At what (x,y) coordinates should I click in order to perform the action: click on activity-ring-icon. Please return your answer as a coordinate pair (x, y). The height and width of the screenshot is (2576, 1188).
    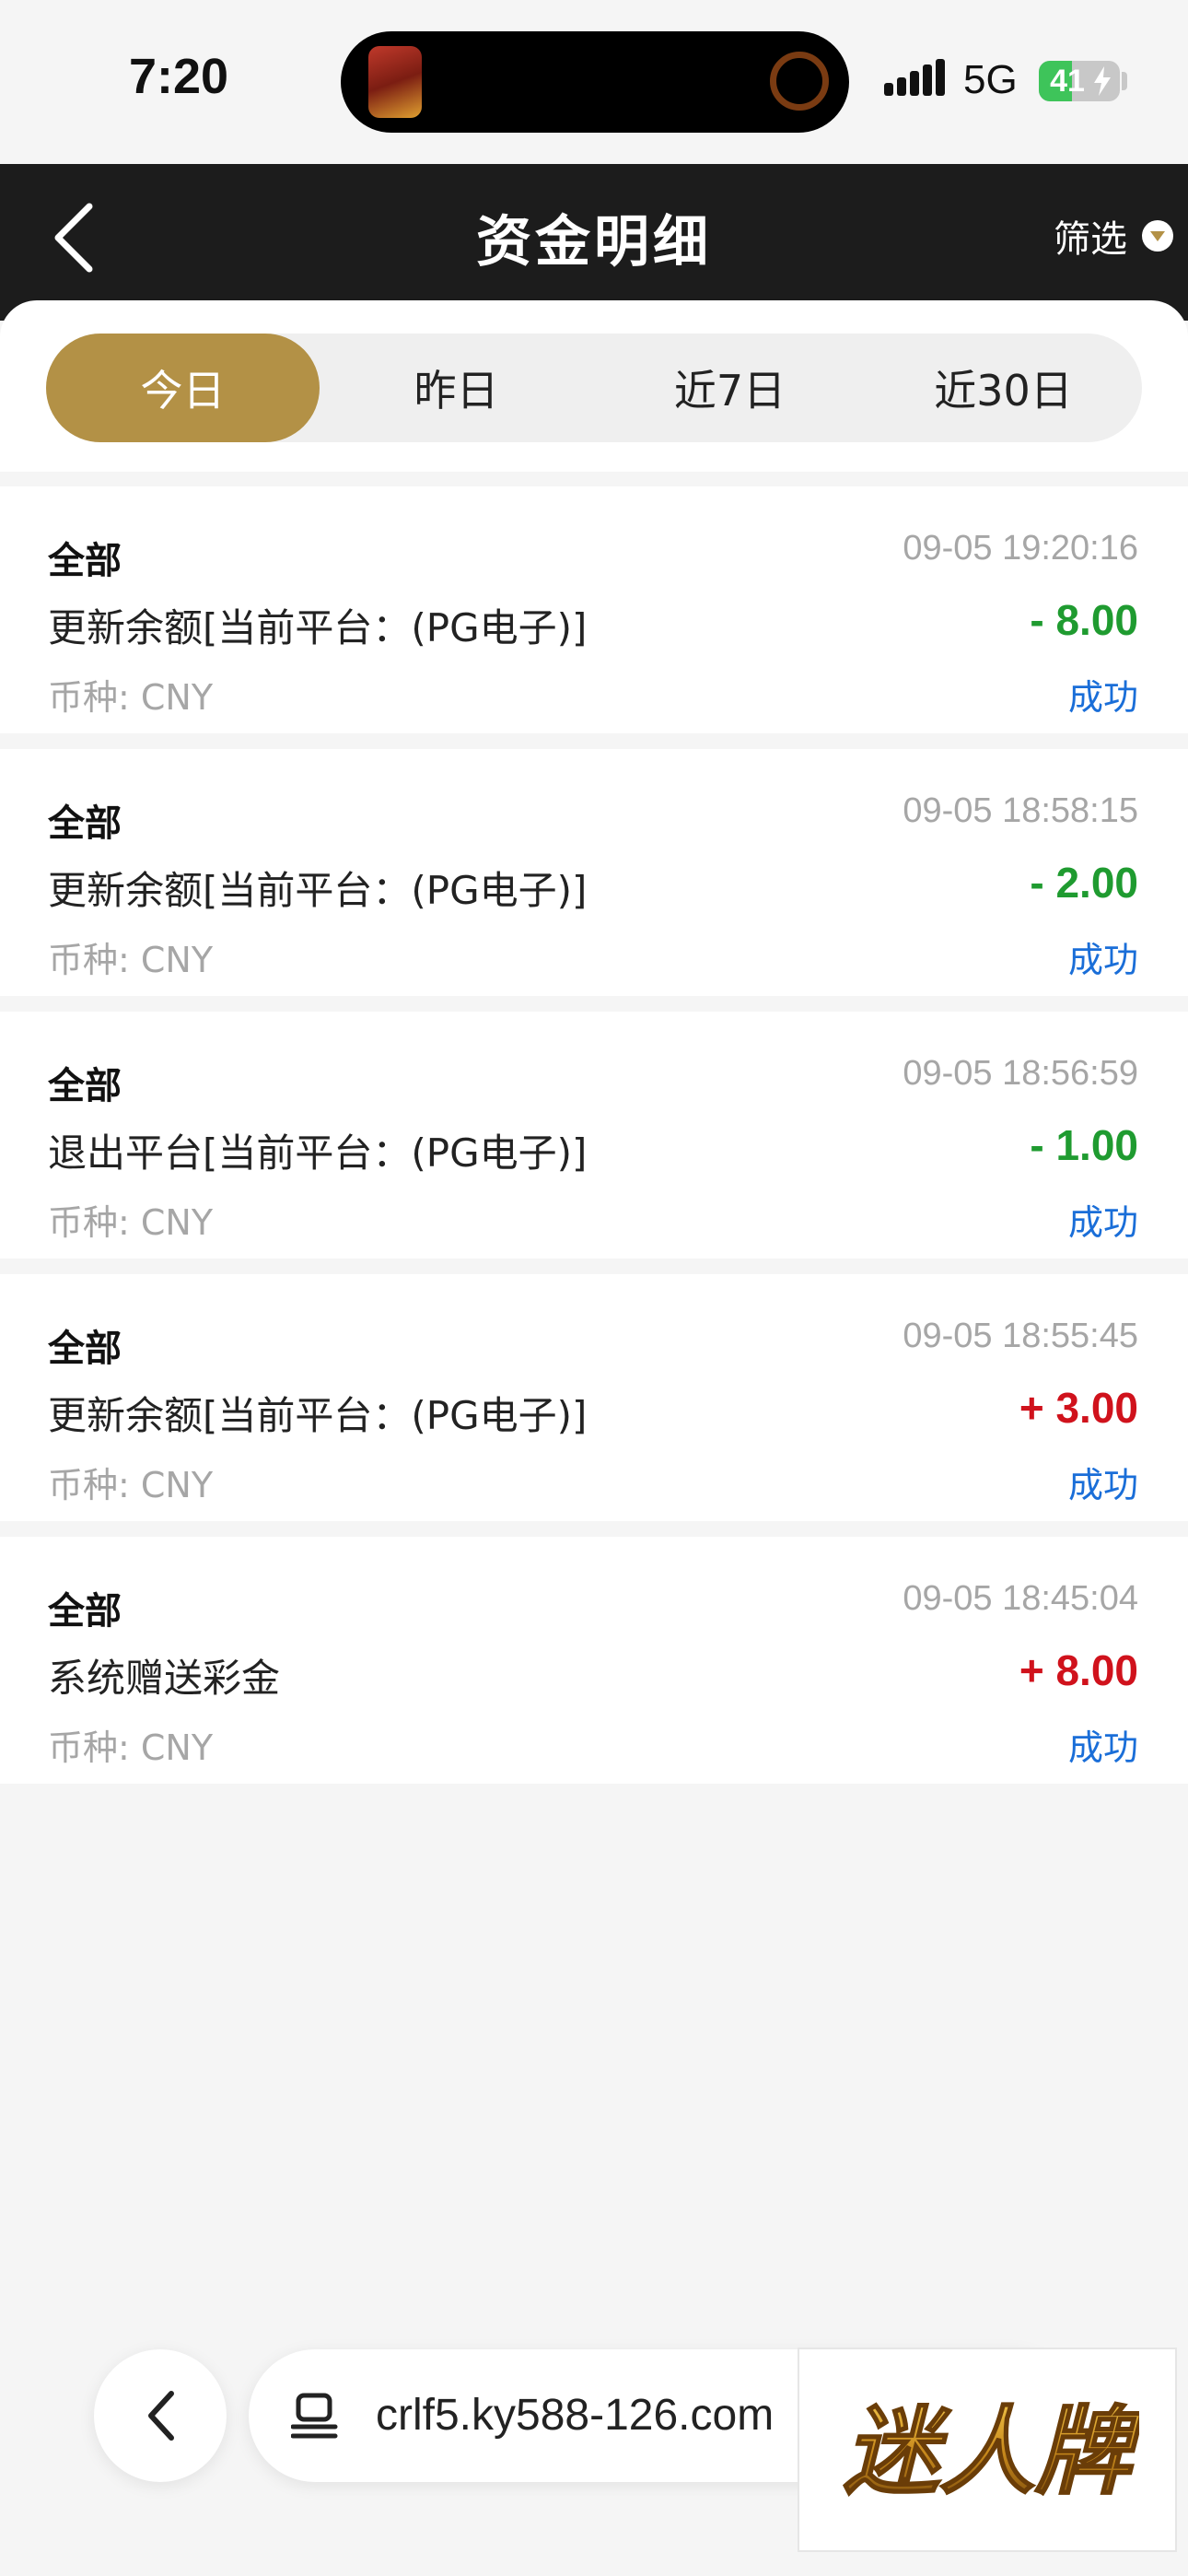
    Looking at the image, I should click on (799, 81).